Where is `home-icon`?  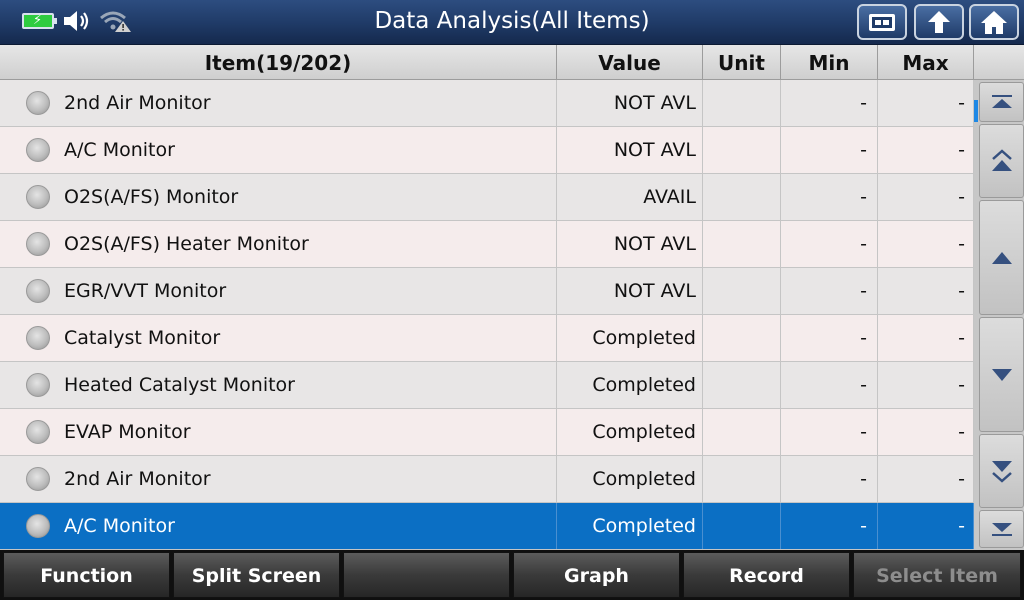 home-icon is located at coordinates (994, 22).